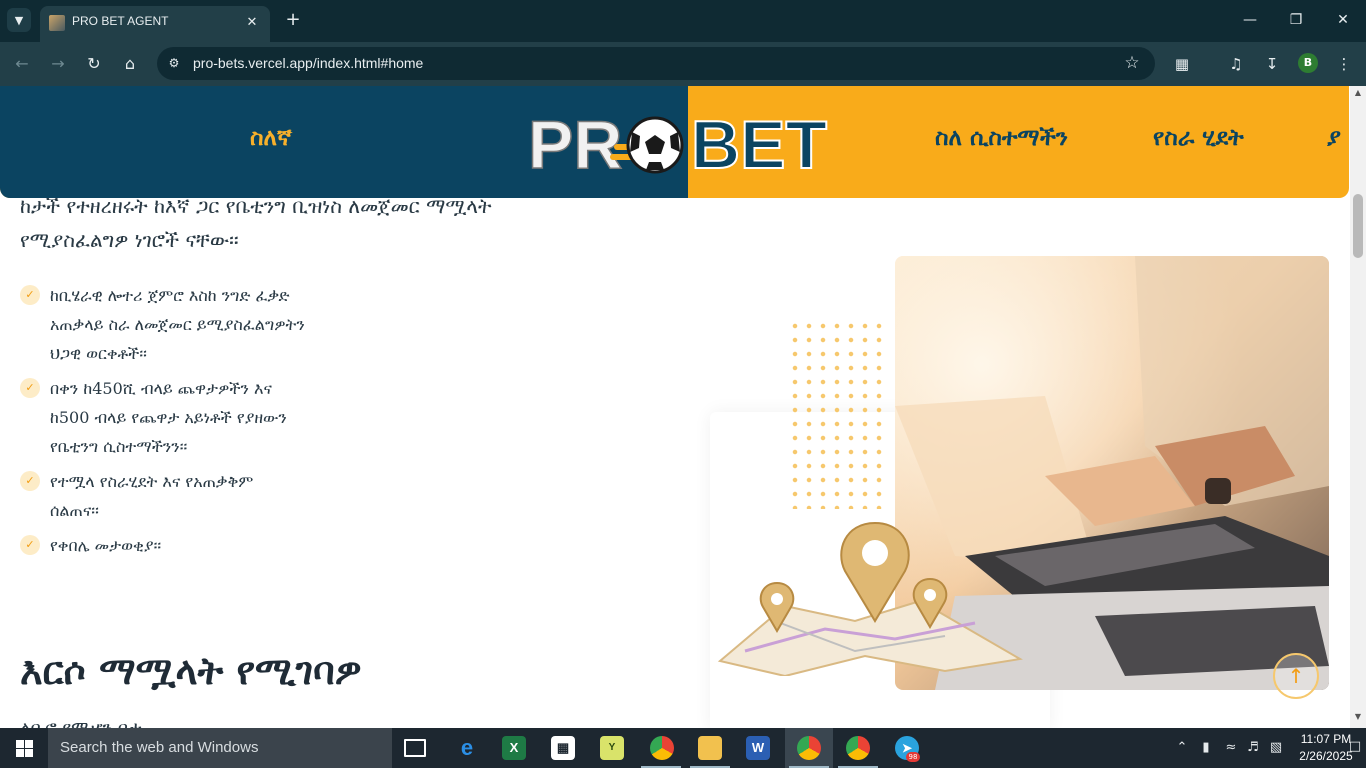 The width and height of the screenshot is (1366, 768). Describe the element at coordinates (683, 21) in the screenshot. I see `browser-tab-bar: ▼ PRO BET AGENT ✕ + — ❐ ✕` at that location.